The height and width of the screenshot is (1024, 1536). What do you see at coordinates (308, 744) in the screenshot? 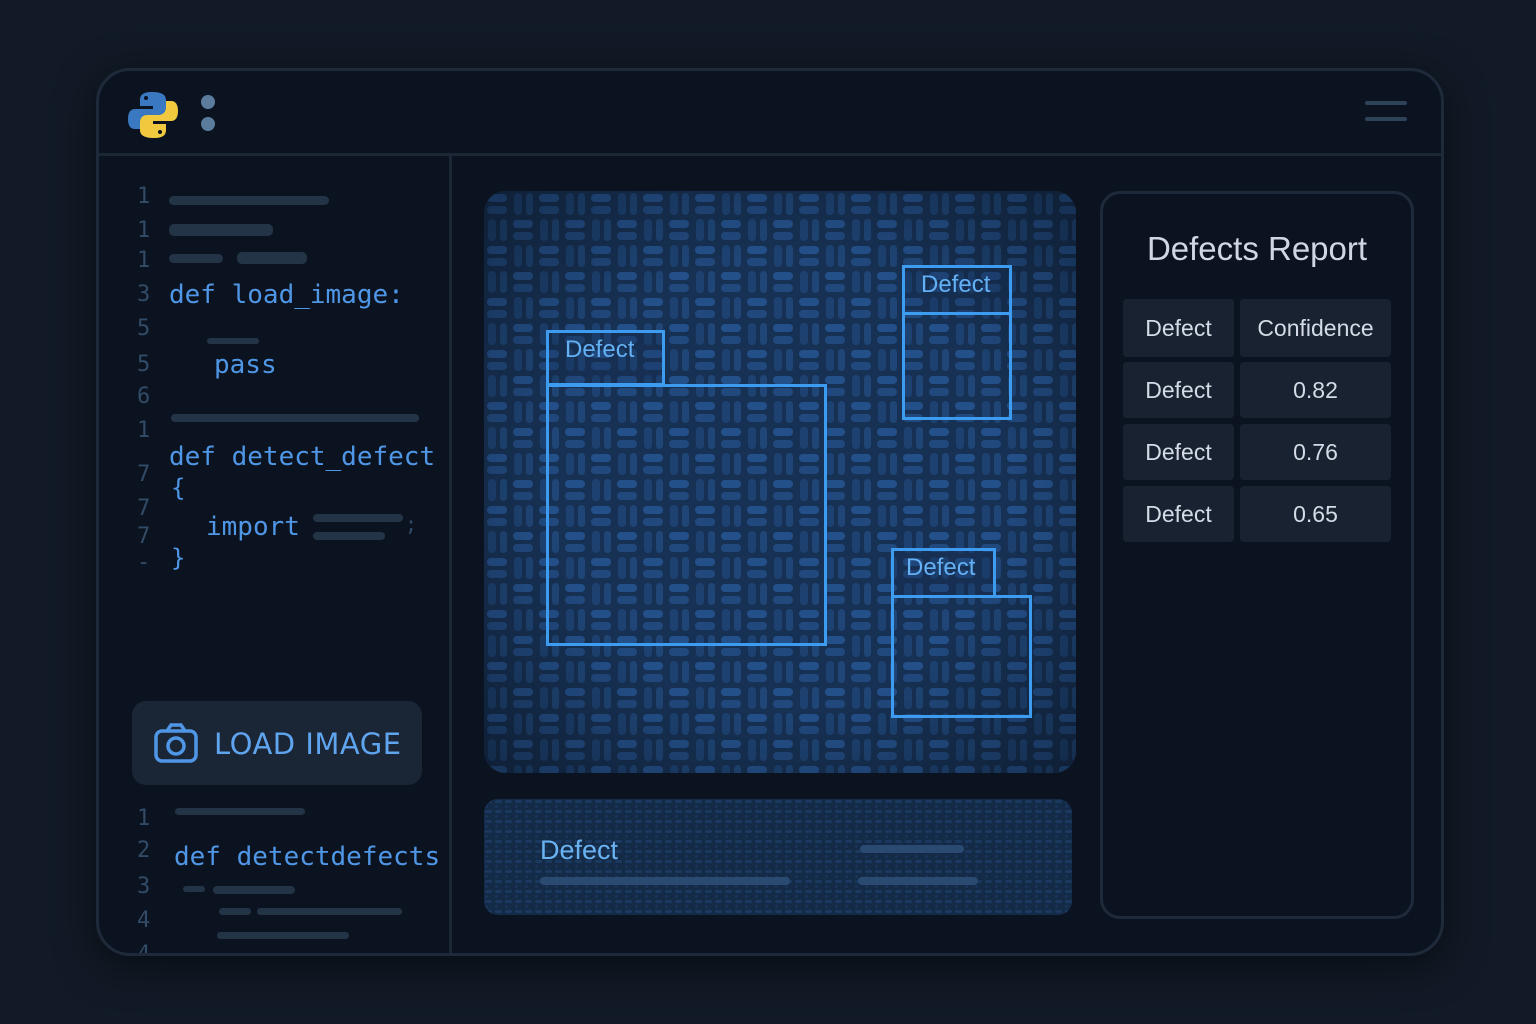
I see `load-image-label: LOAD IMAGE` at bounding box center [308, 744].